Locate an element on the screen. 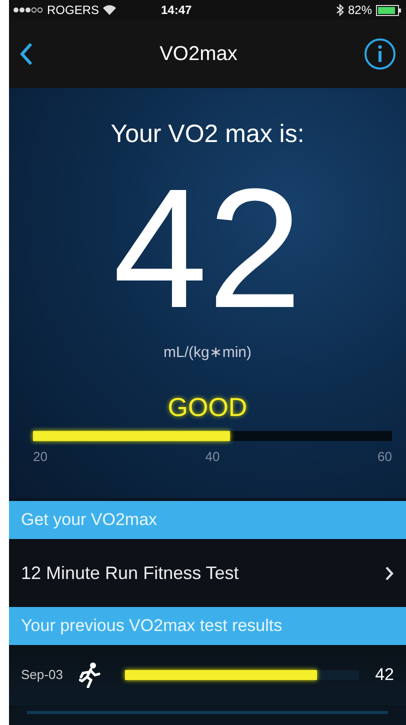 This screenshot has height=725, width=406. chevron-icon is located at coordinates (389, 573).